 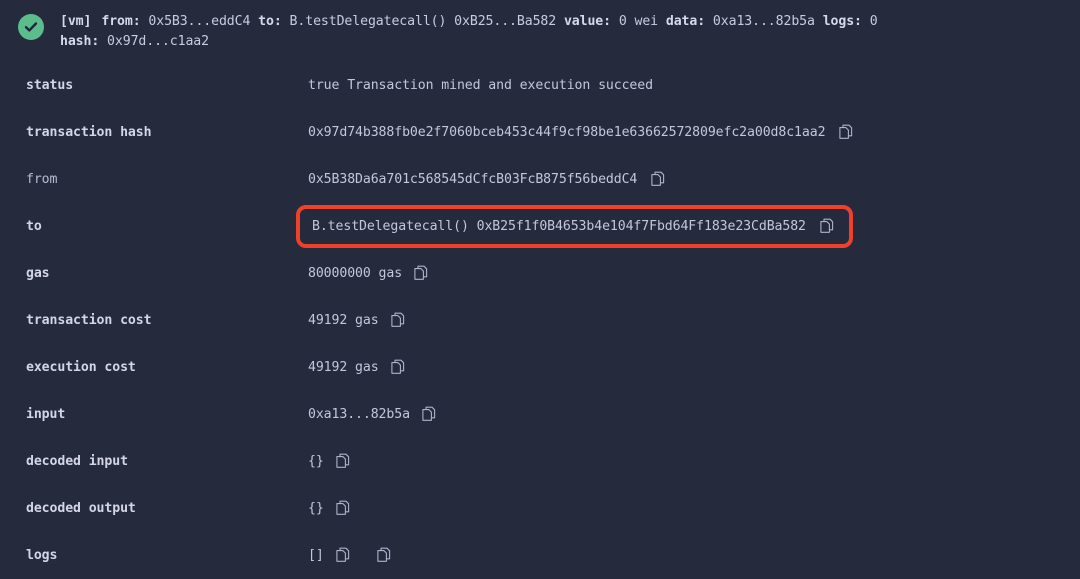 What do you see at coordinates (76, 21) in the screenshot?
I see `summary-vm-tag: [vm]` at bounding box center [76, 21].